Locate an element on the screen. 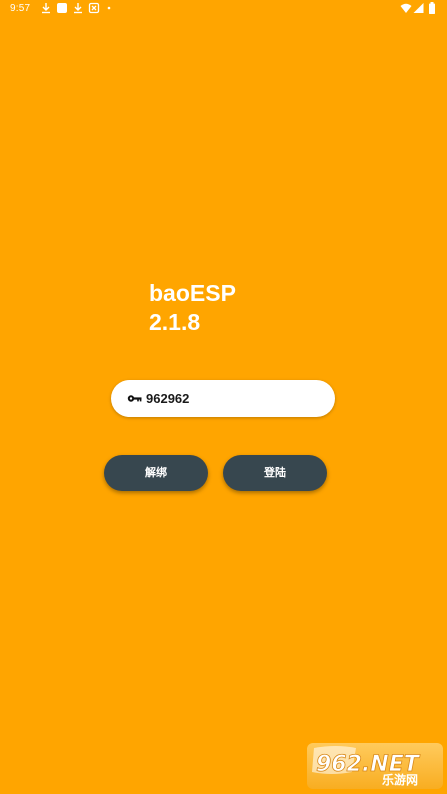 The image size is (447, 794). key-field is located at coordinates (223, 398).